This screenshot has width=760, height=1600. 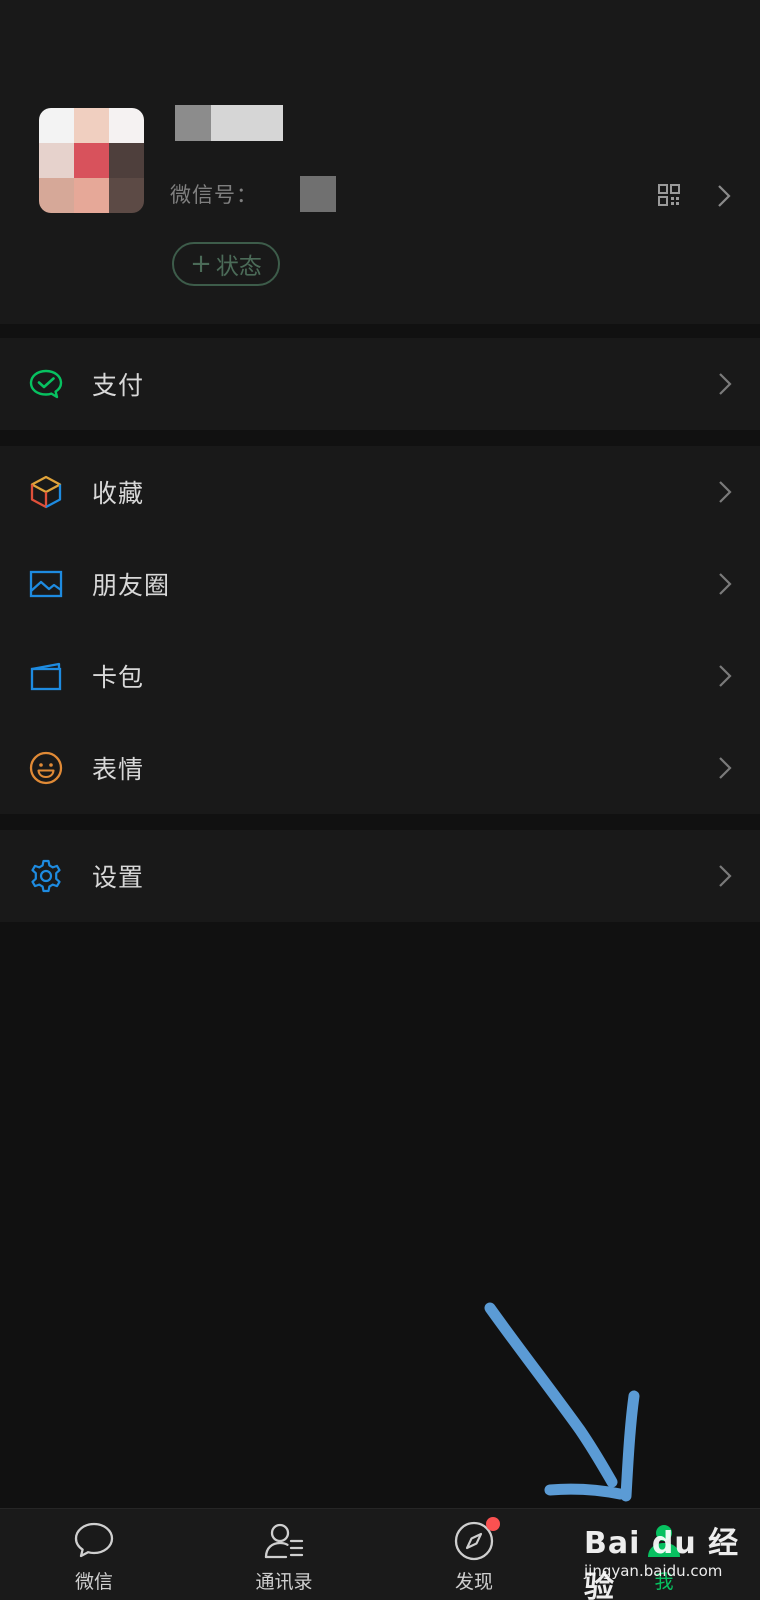 I want to click on menu-item-settings: 设置, so click(x=380, y=876).